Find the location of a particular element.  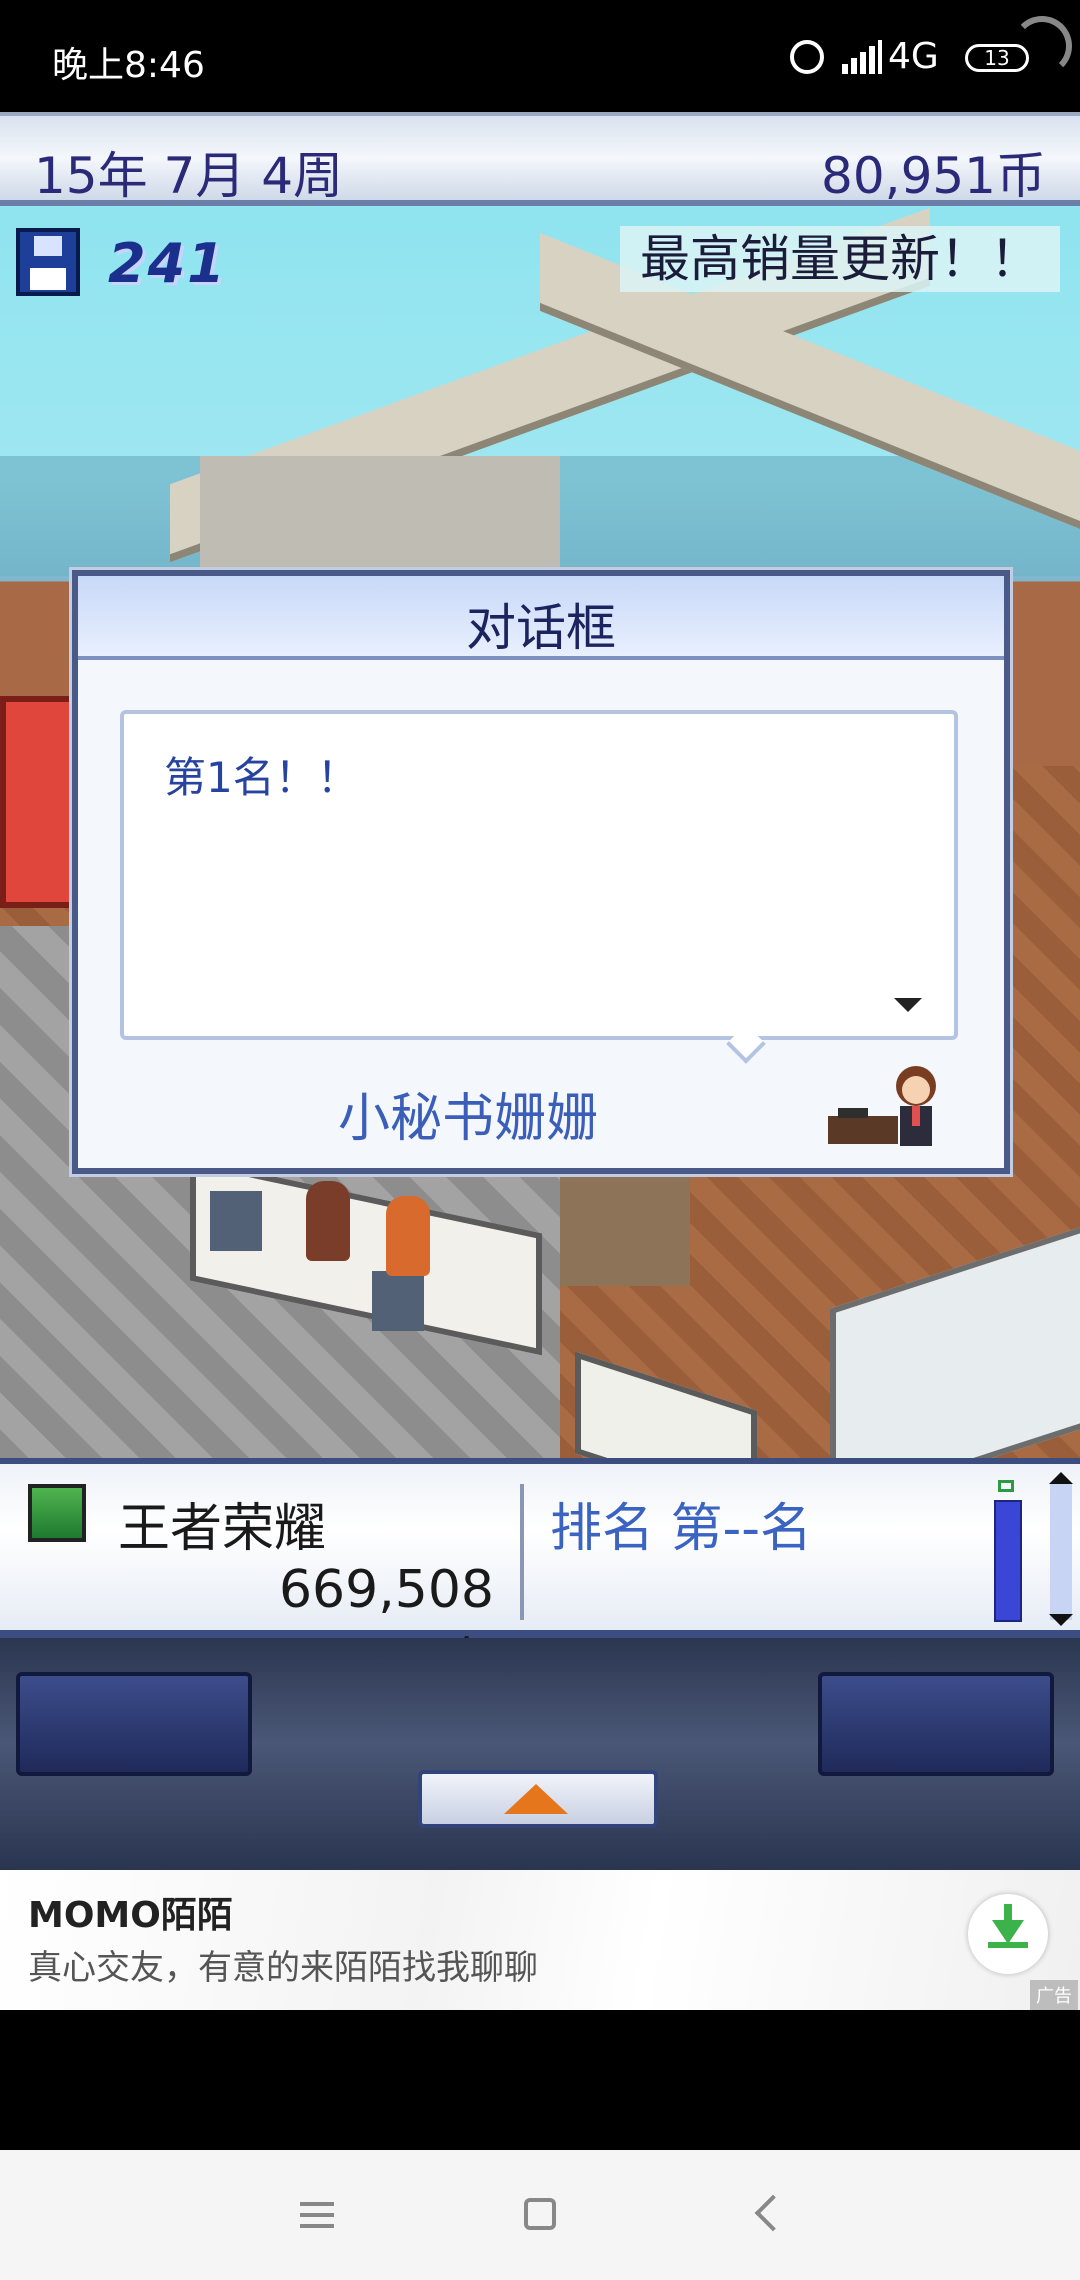

speaker-name: 小秘书姗姗 is located at coordinates (468, 1119).